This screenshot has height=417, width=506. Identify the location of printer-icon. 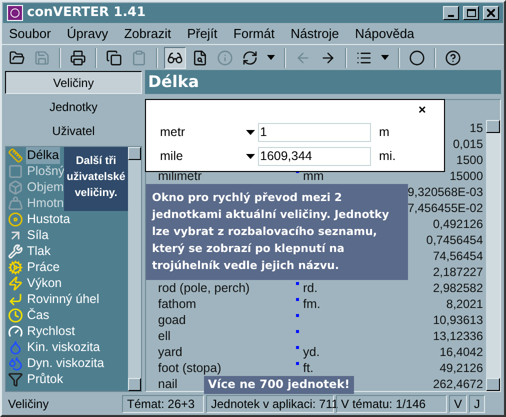
(78, 58).